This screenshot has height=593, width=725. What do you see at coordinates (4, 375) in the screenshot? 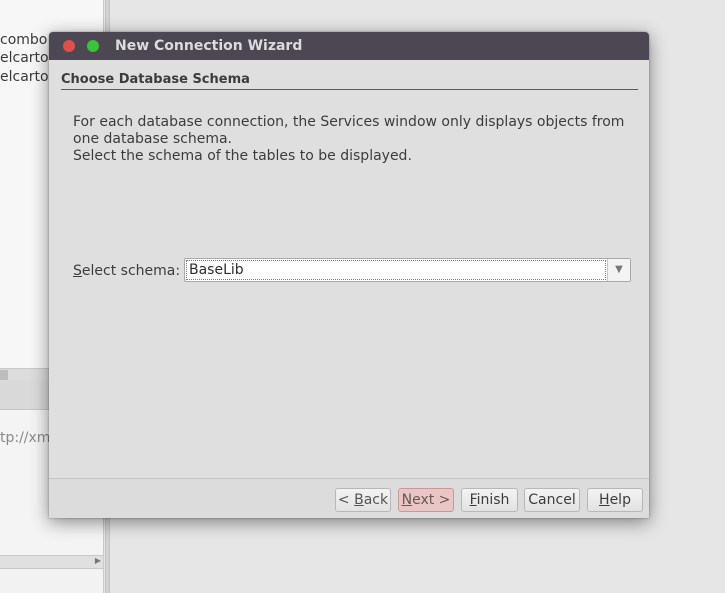
I see `scrollbar-thumb` at bounding box center [4, 375].